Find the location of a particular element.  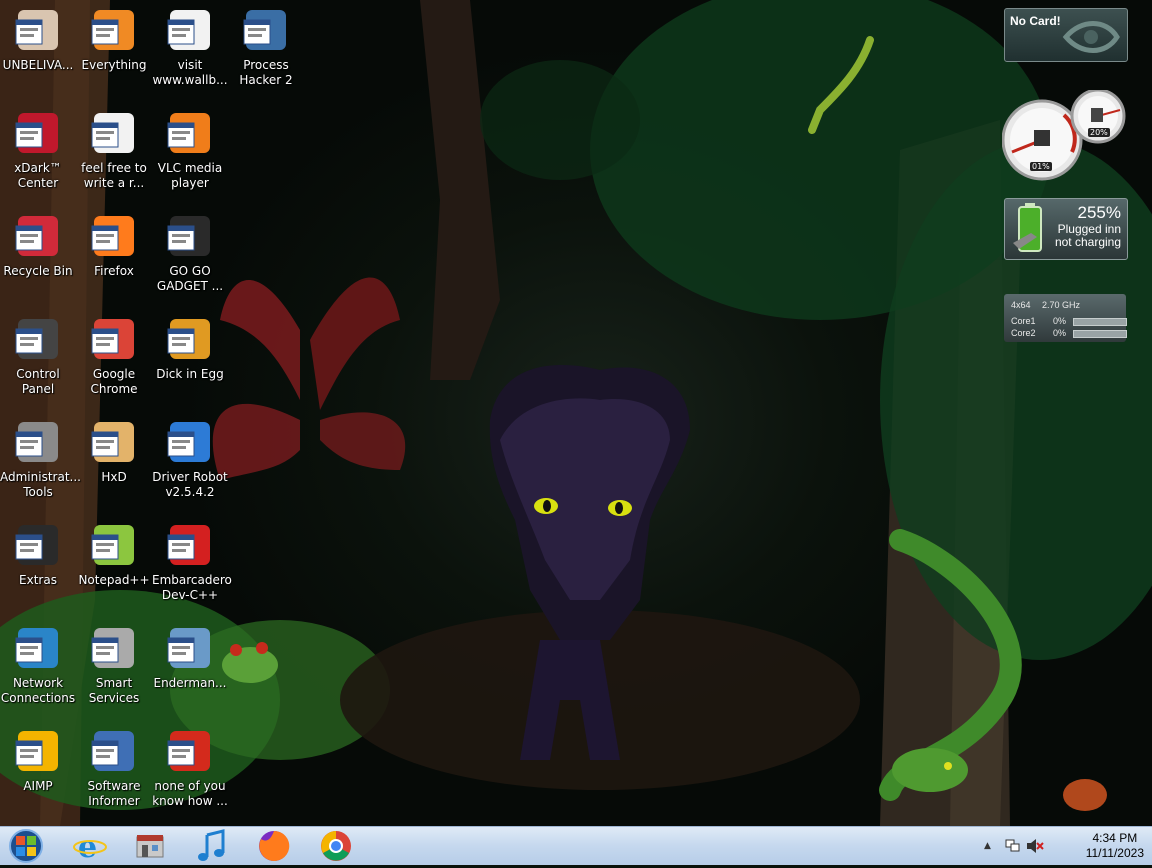

aimp-icon is located at coordinates (38, 751).